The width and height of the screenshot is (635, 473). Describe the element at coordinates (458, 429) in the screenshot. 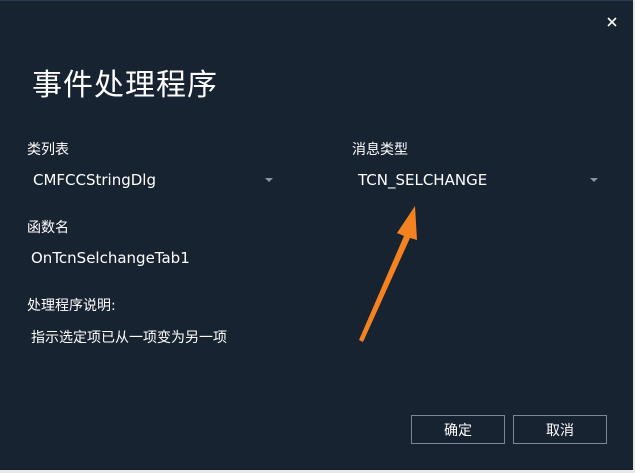

I see `ok-button: 确定` at that location.